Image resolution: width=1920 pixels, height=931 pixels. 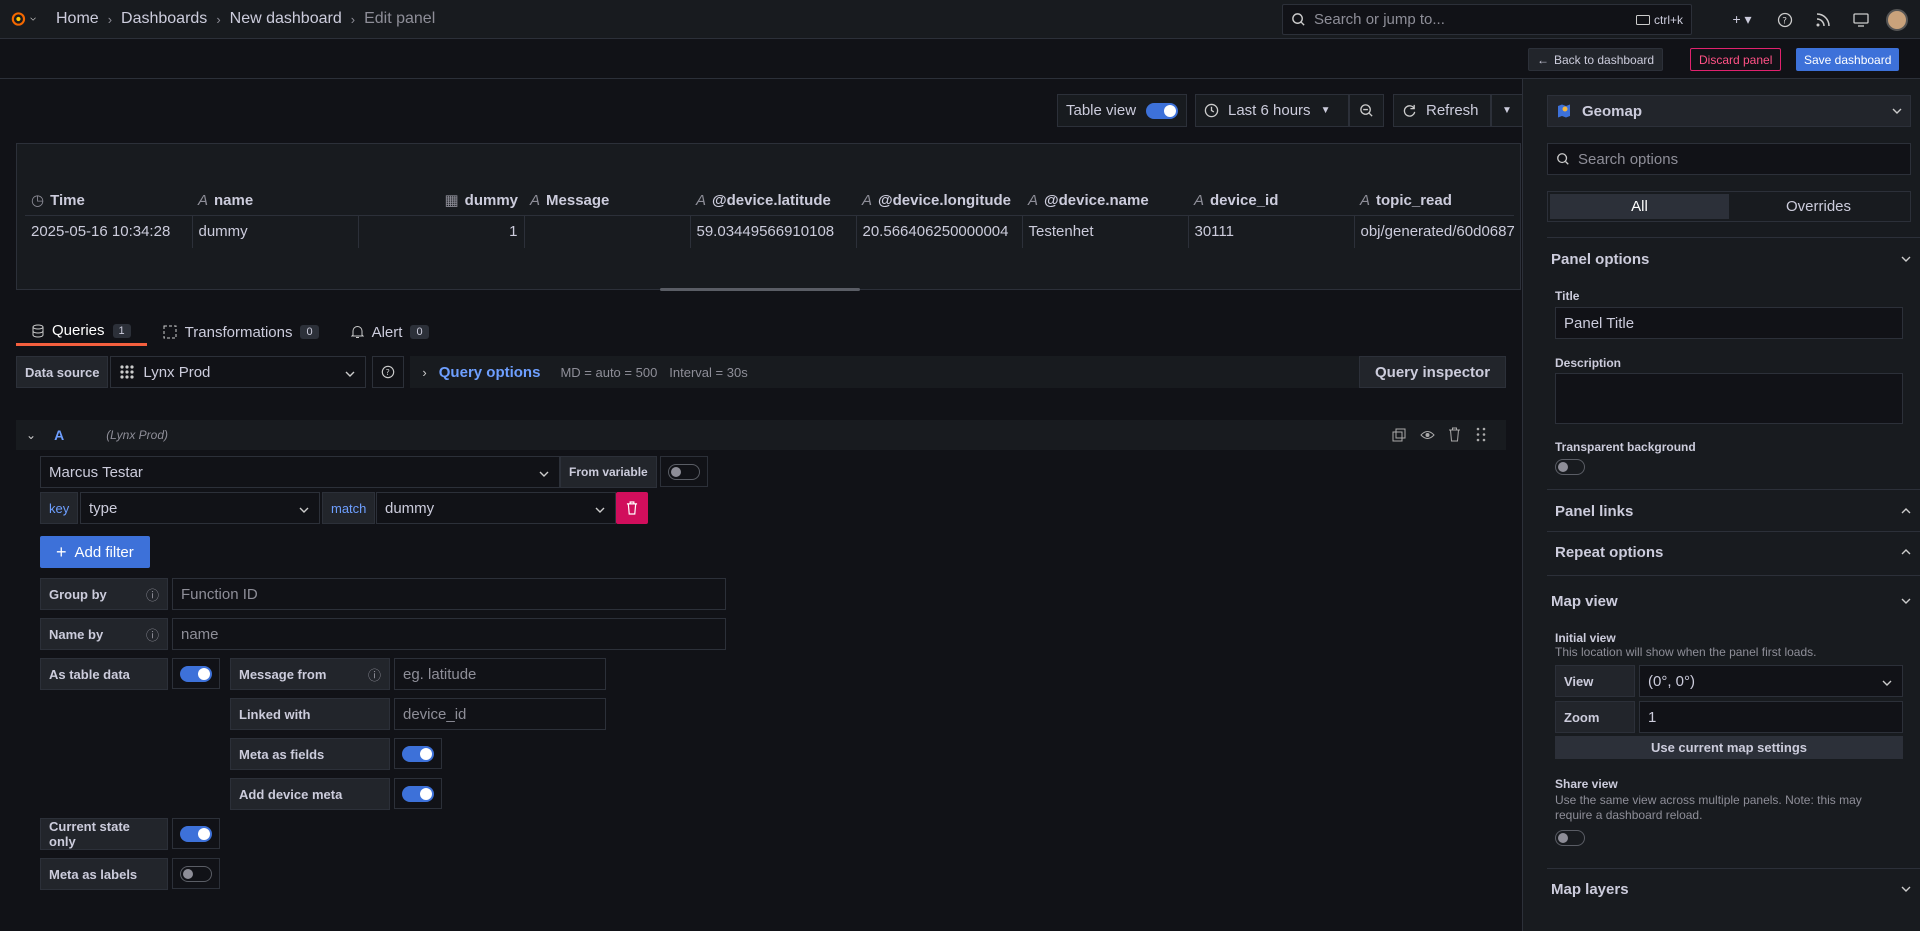 I want to click on from-variable-switch, so click(x=684, y=471).